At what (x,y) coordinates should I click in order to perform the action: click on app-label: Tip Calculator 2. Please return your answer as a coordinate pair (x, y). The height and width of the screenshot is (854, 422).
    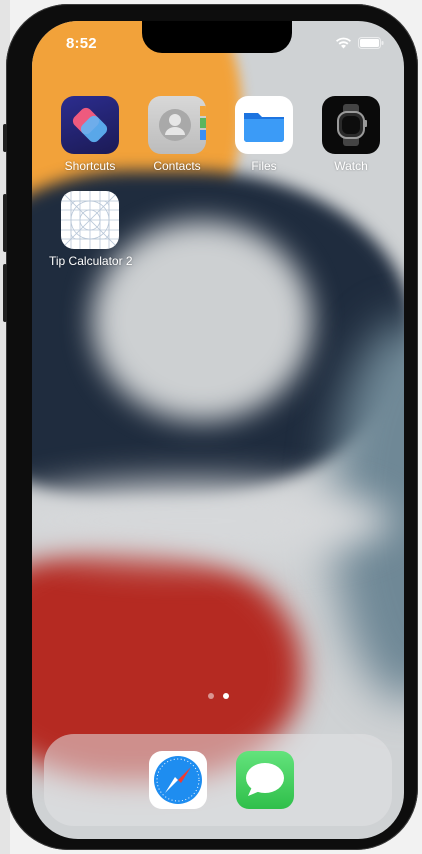
    Looking at the image, I should click on (91, 261).